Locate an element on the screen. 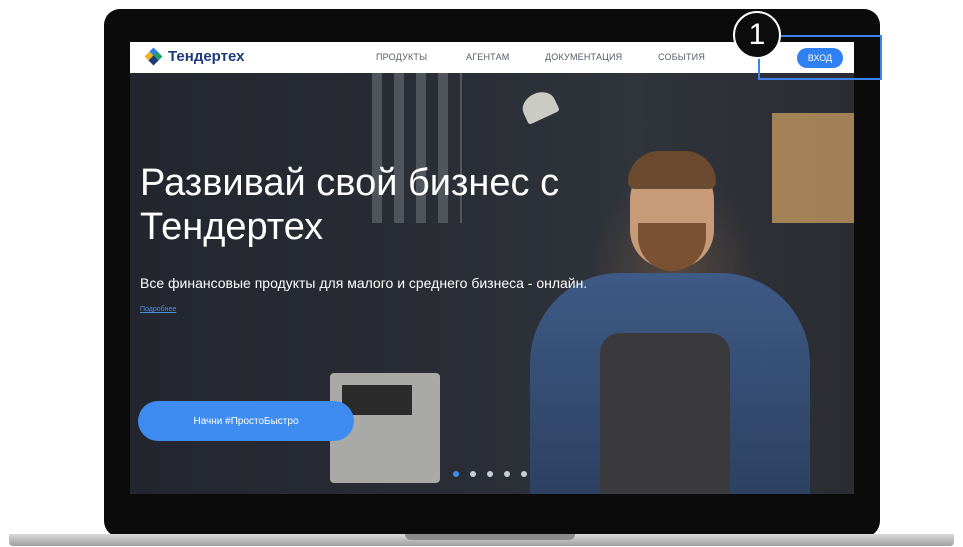 The image size is (963, 547). hero-title: Развивай свой бизнес с Тендертех is located at coordinates (350, 205).